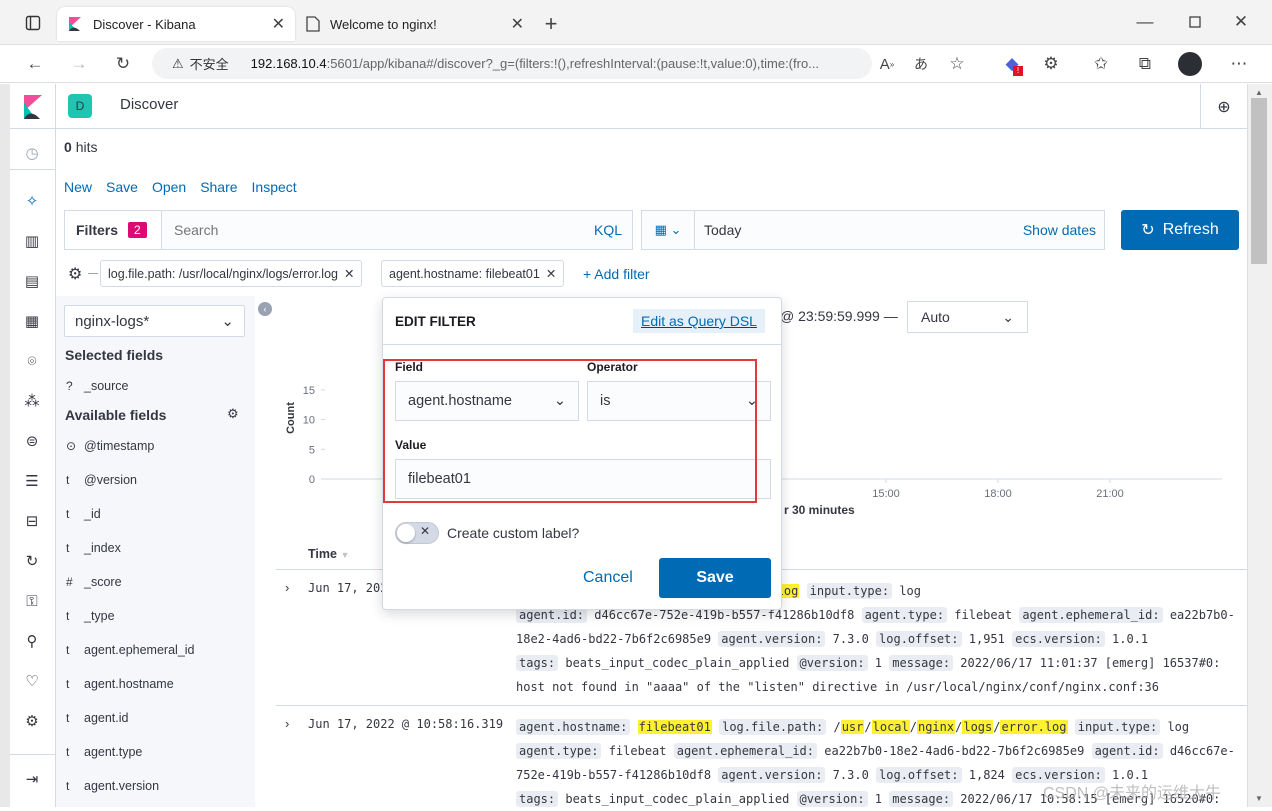 The image size is (1272, 811). I want to click on back-icon: ←, so click(35, 64).